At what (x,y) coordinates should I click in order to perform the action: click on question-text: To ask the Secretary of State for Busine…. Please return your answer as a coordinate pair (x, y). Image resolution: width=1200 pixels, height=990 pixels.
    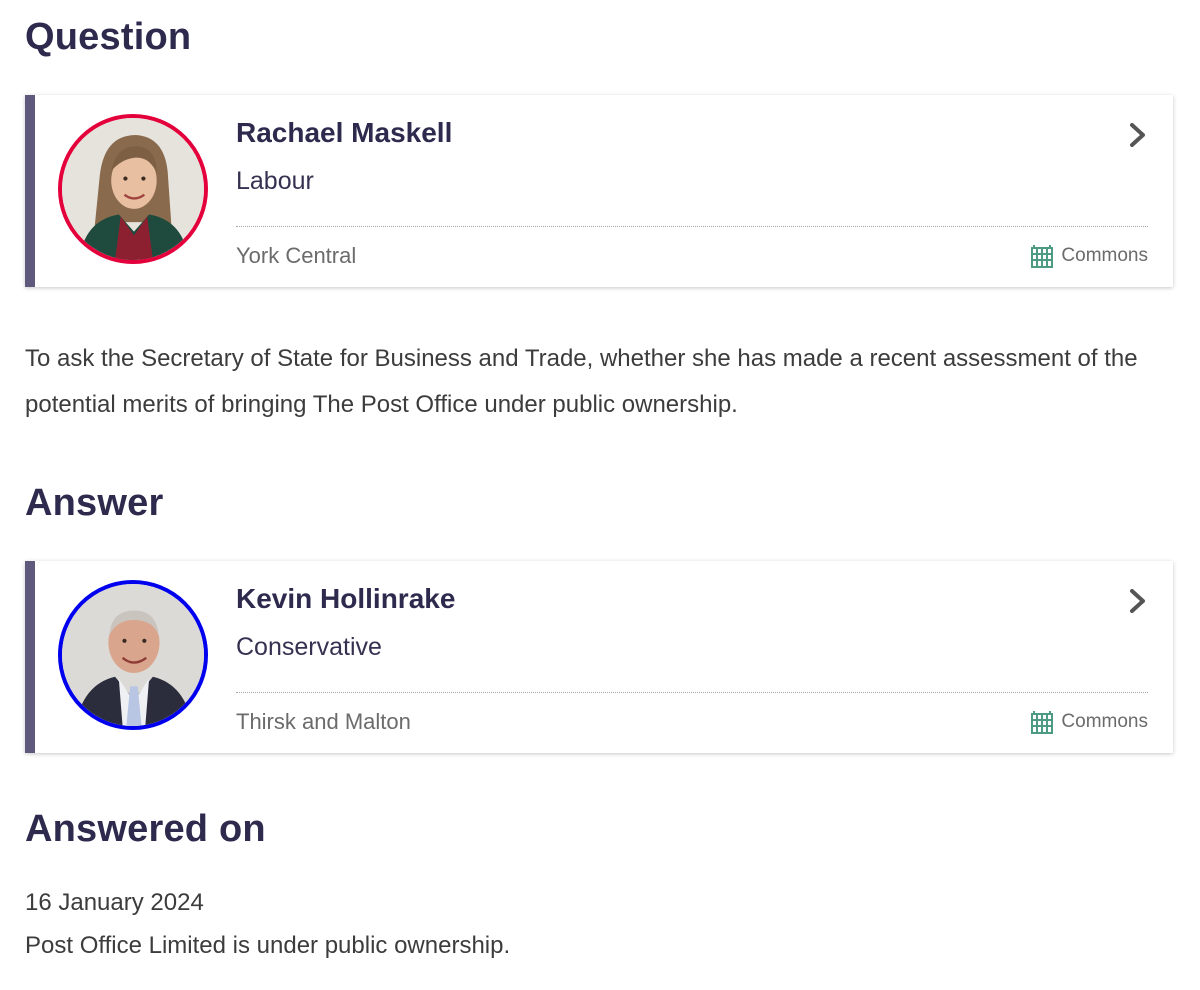
    Looking at the image, I should click on (581, 381).